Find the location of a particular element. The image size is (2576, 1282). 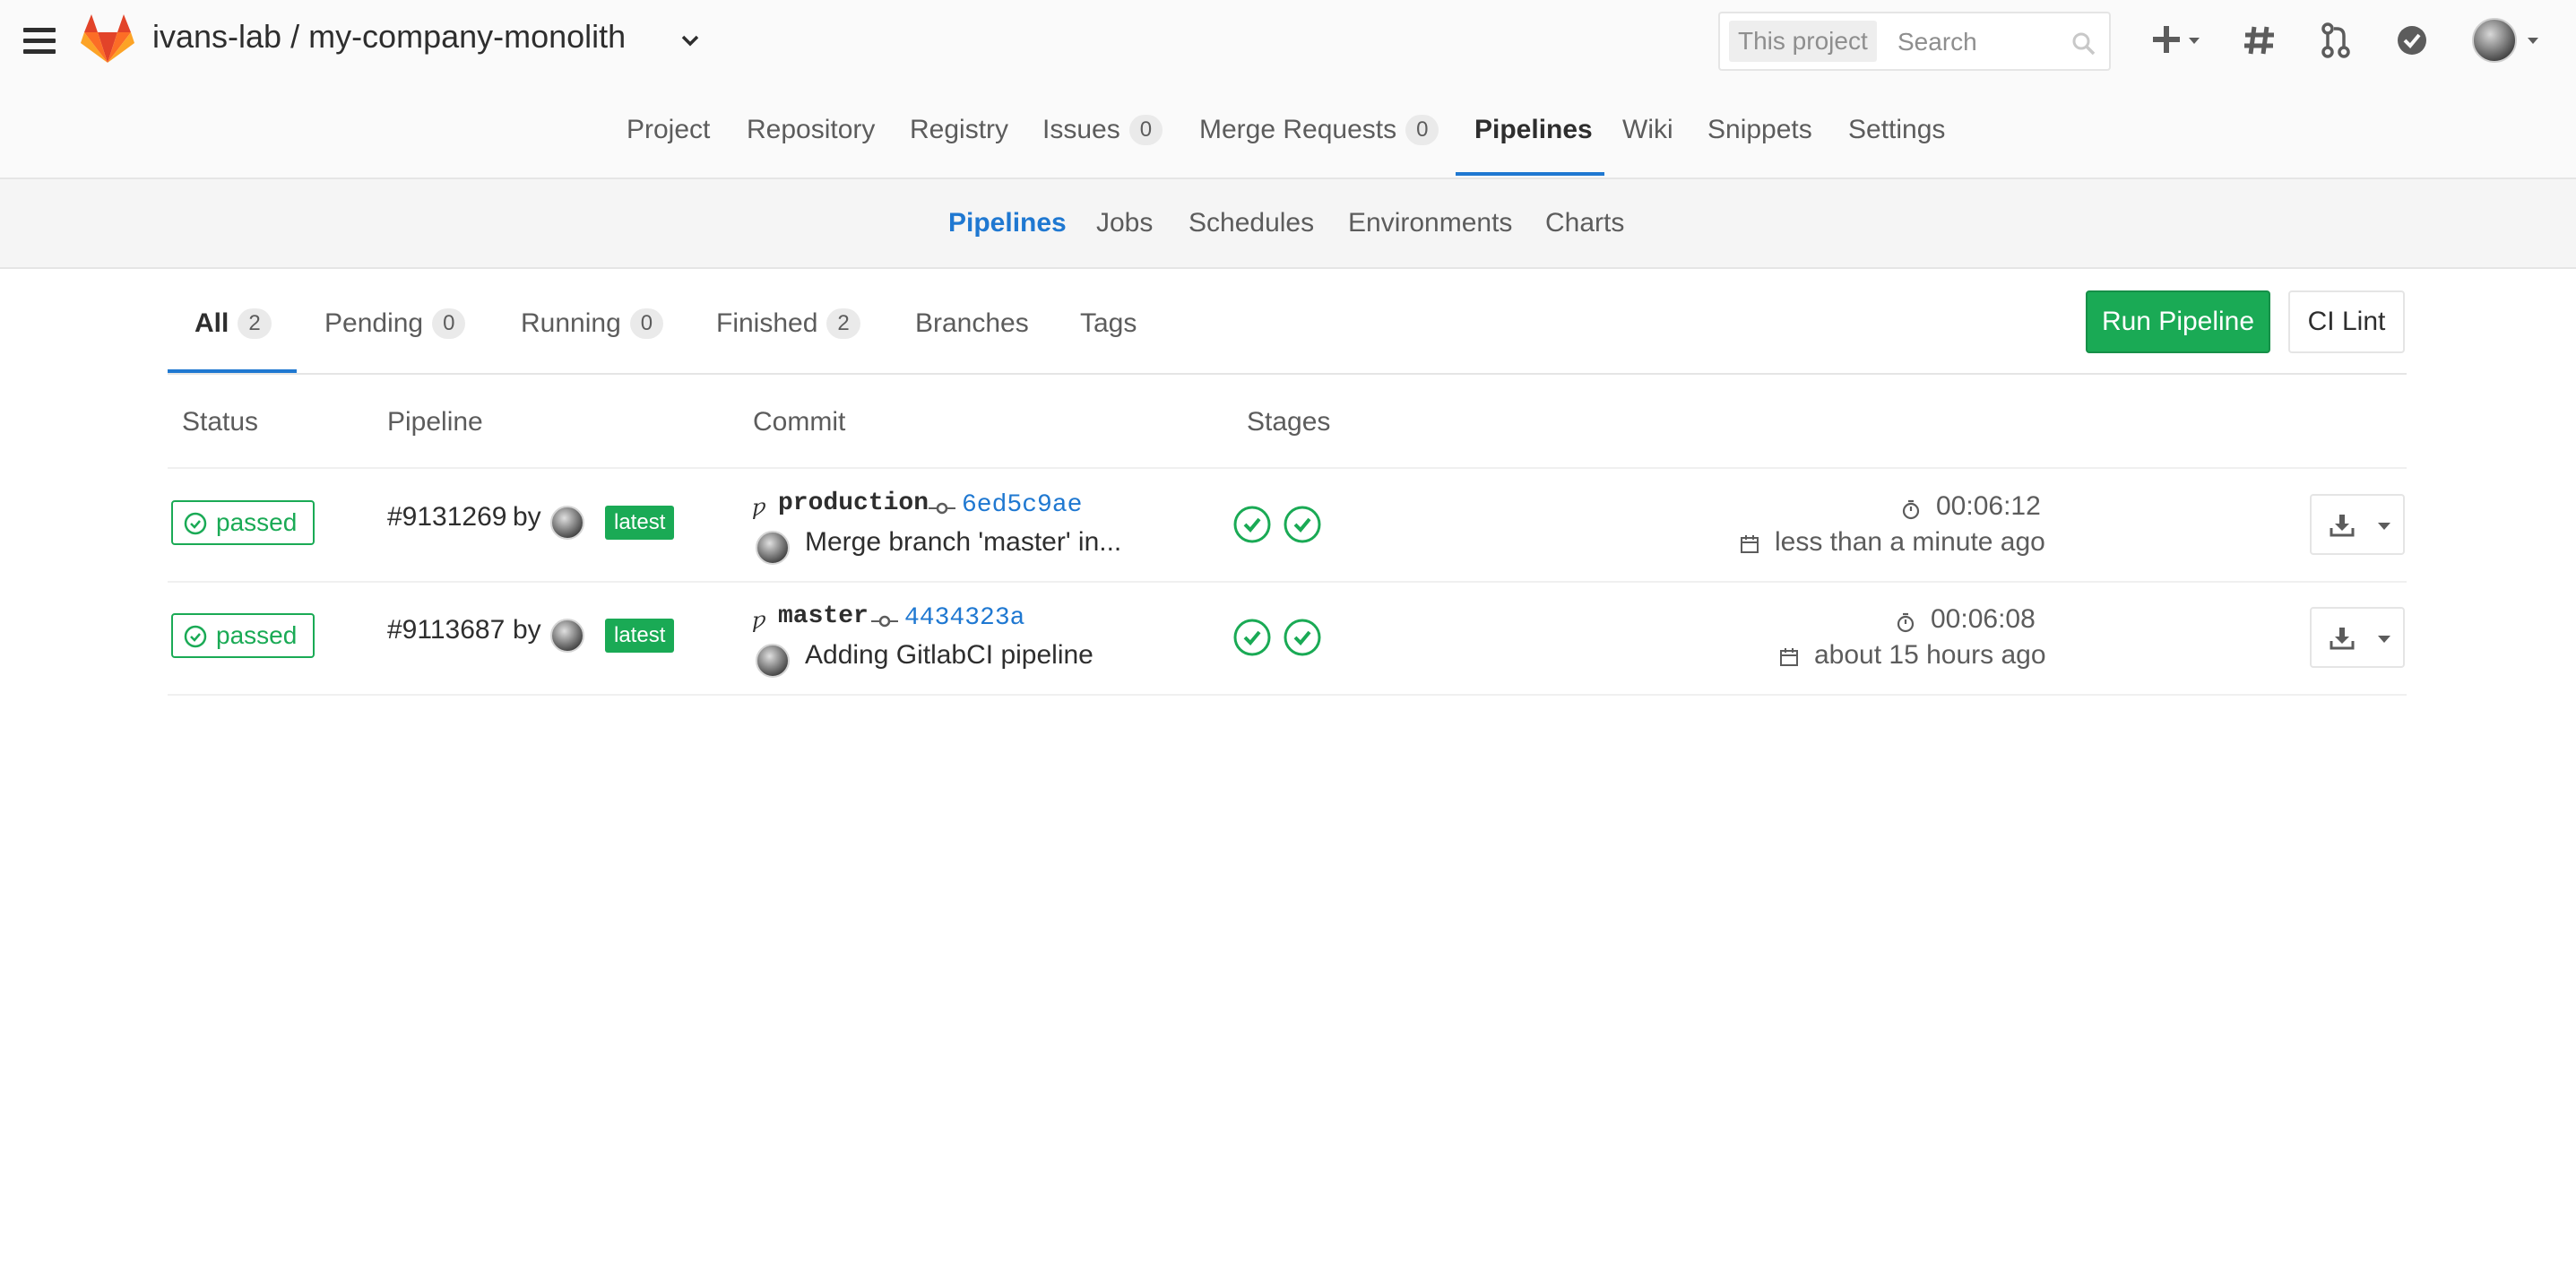

pipeline-id-link: #9131269 is located at coordinates (446, 518).